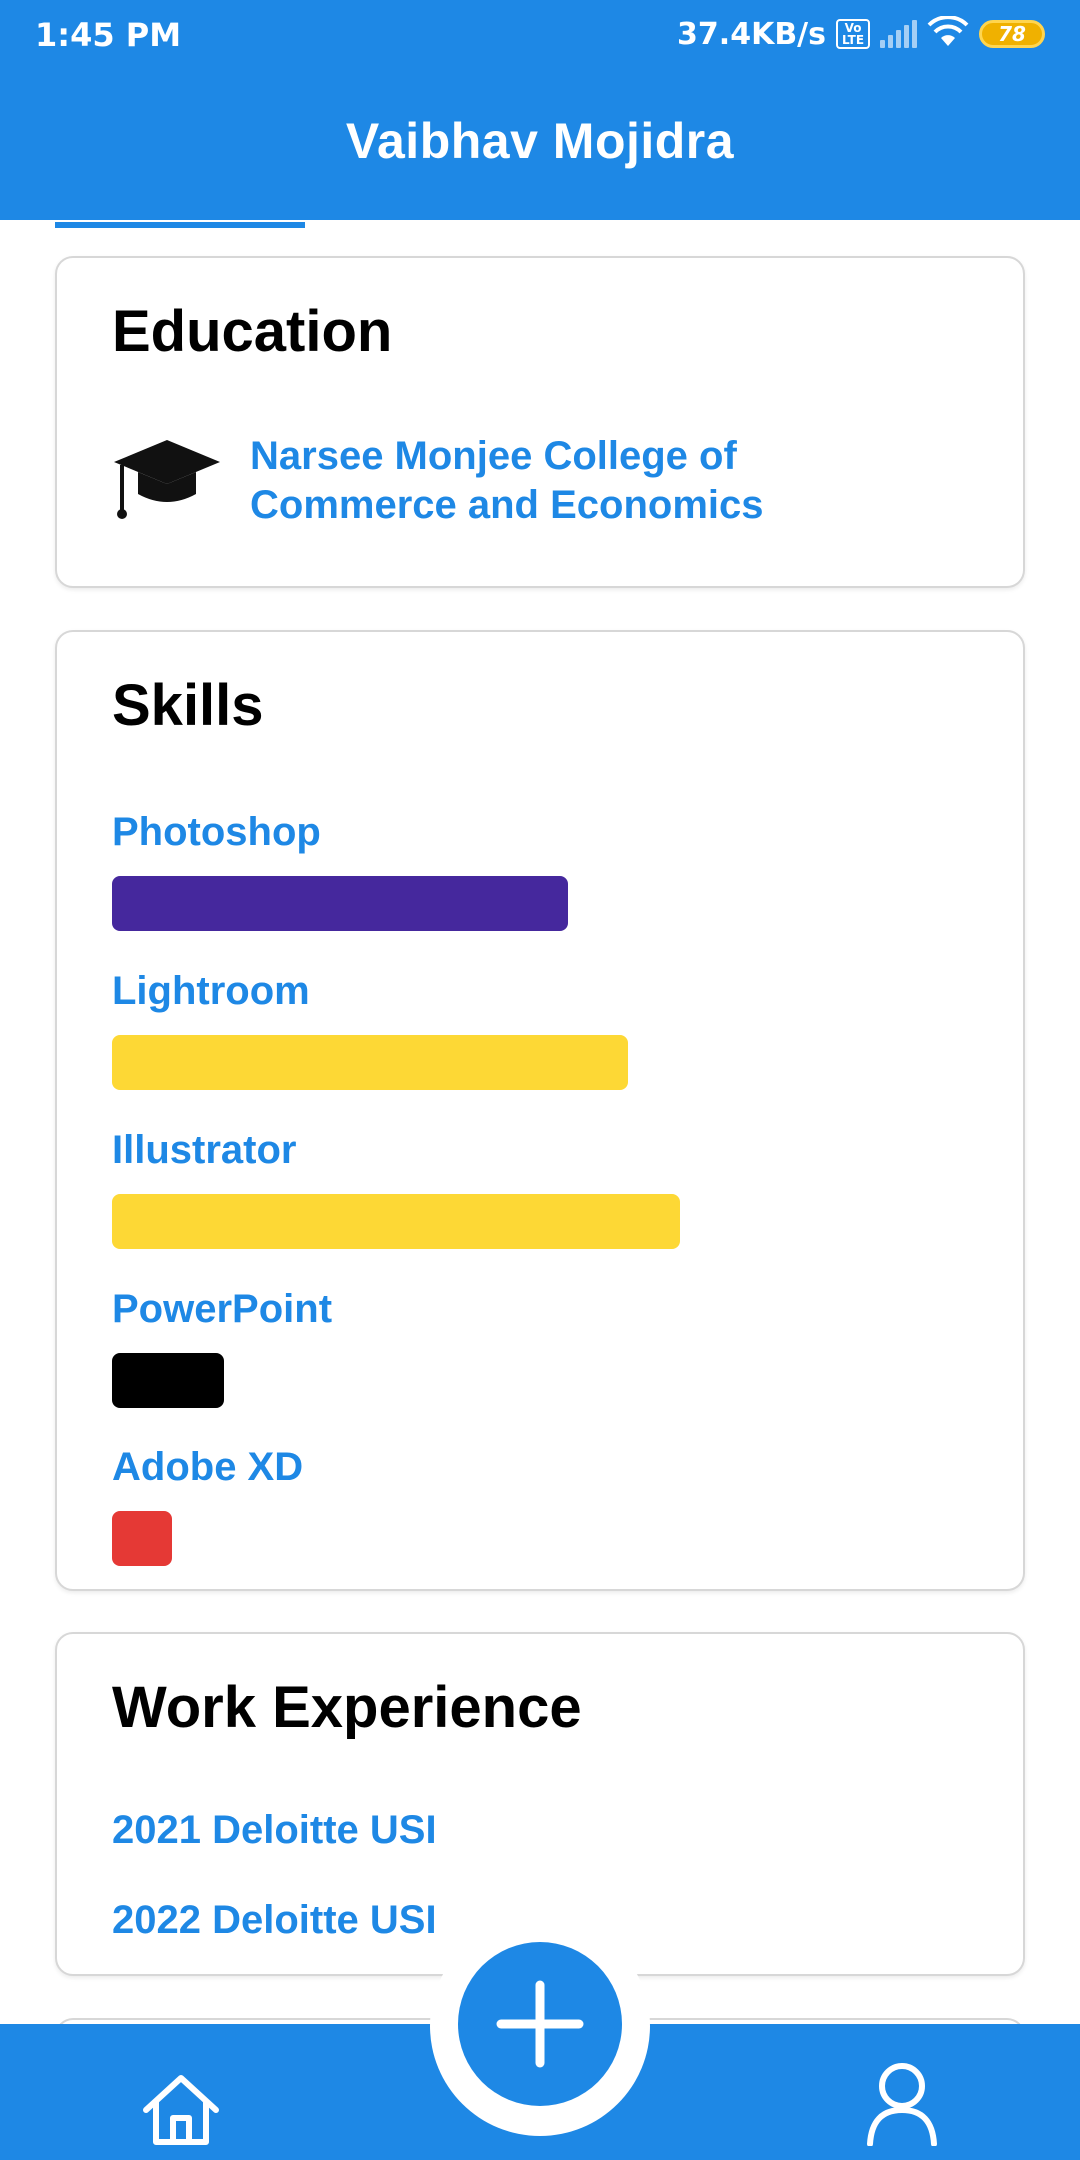 This screenshot has width=1080, height=2160. Describe the element at coordinates (540, 141) in the screenshot. I see `page-title: Vaibhav Mojidra` at that location.